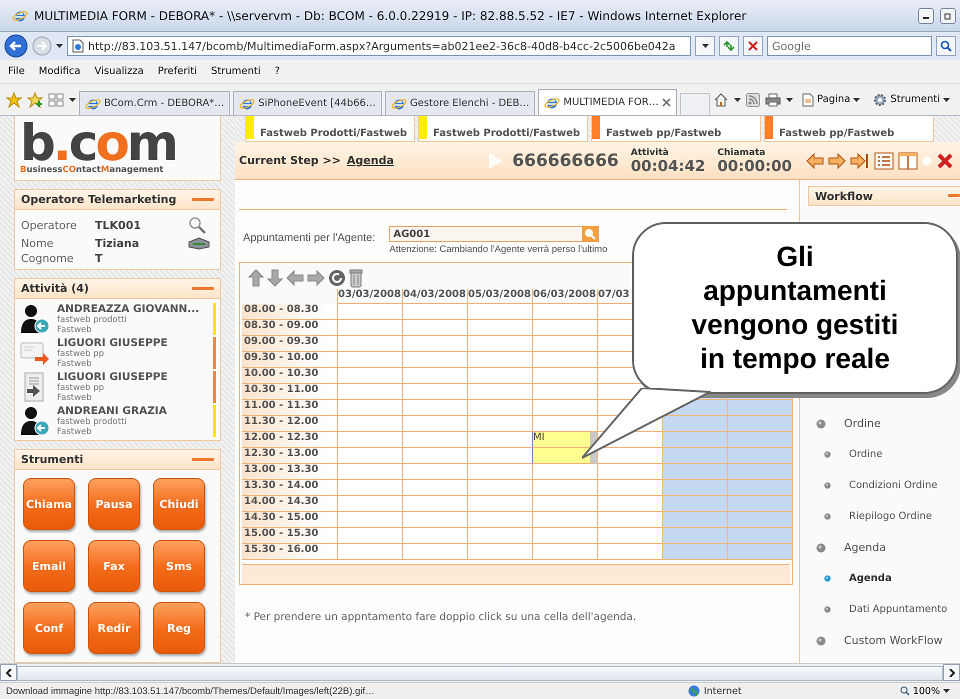  What do you see at coordinates (723, 691) in the screenshot?
I see `zone-label: Internet` at bounding box center [723, 691].